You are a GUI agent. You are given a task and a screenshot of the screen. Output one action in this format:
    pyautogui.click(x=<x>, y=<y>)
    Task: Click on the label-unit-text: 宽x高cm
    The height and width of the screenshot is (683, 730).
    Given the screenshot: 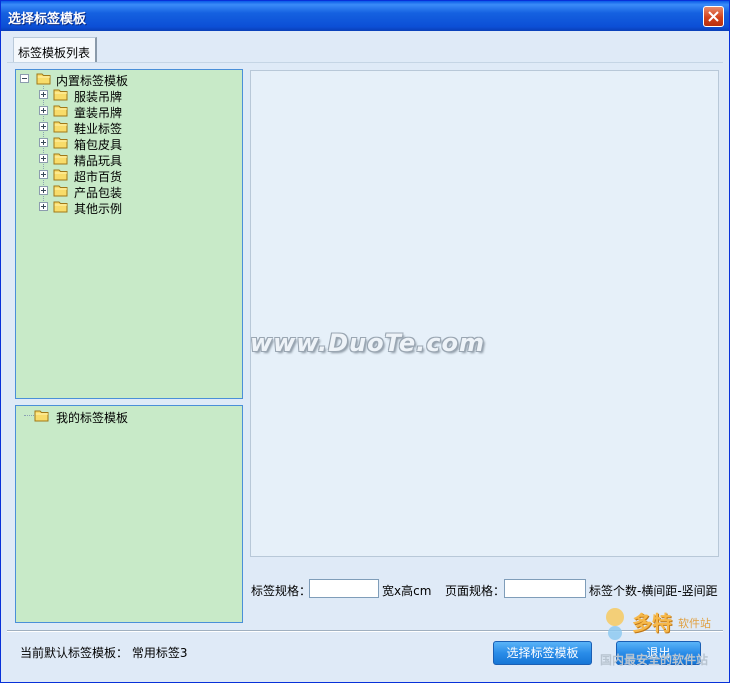 What is the action you would take?
    pyautogui.click(x=407, y=591)
    